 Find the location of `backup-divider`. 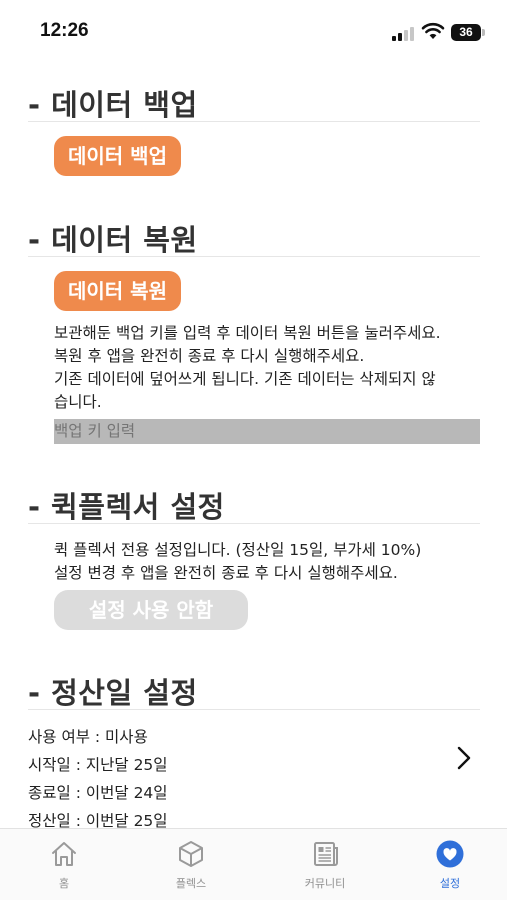

backup-divider is located at coordinates (254, 121).